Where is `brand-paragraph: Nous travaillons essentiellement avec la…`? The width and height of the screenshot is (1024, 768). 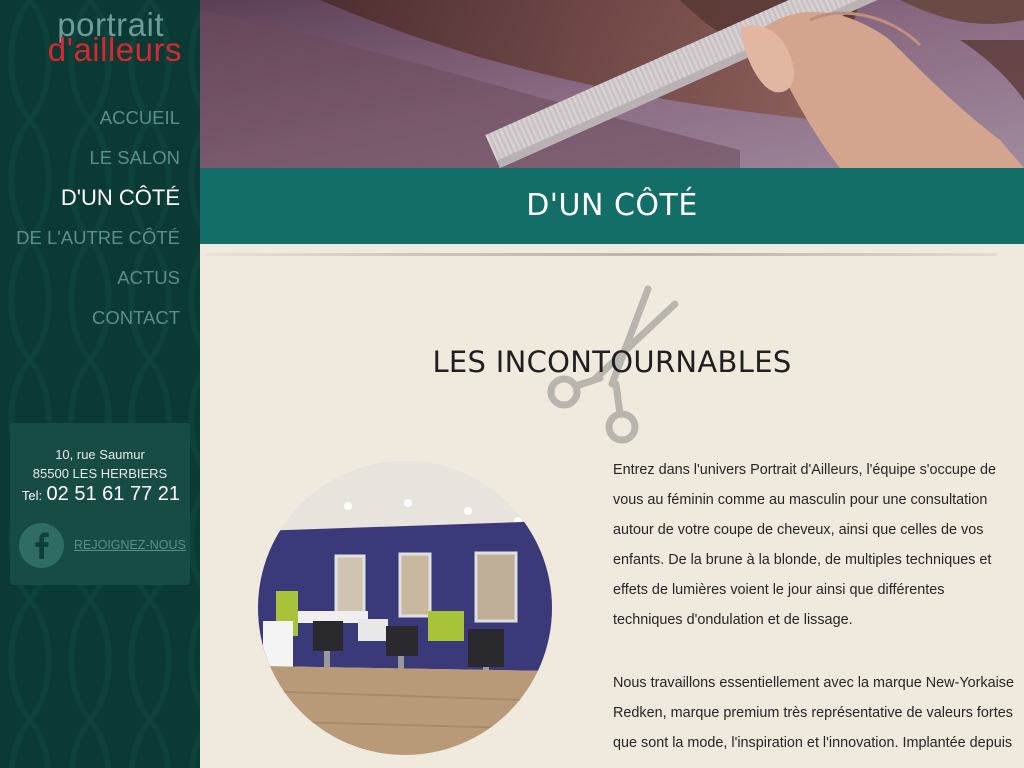
brand-paragraph: Nous travaillons essentiellement avec la… is located at coordinates (813, 713).